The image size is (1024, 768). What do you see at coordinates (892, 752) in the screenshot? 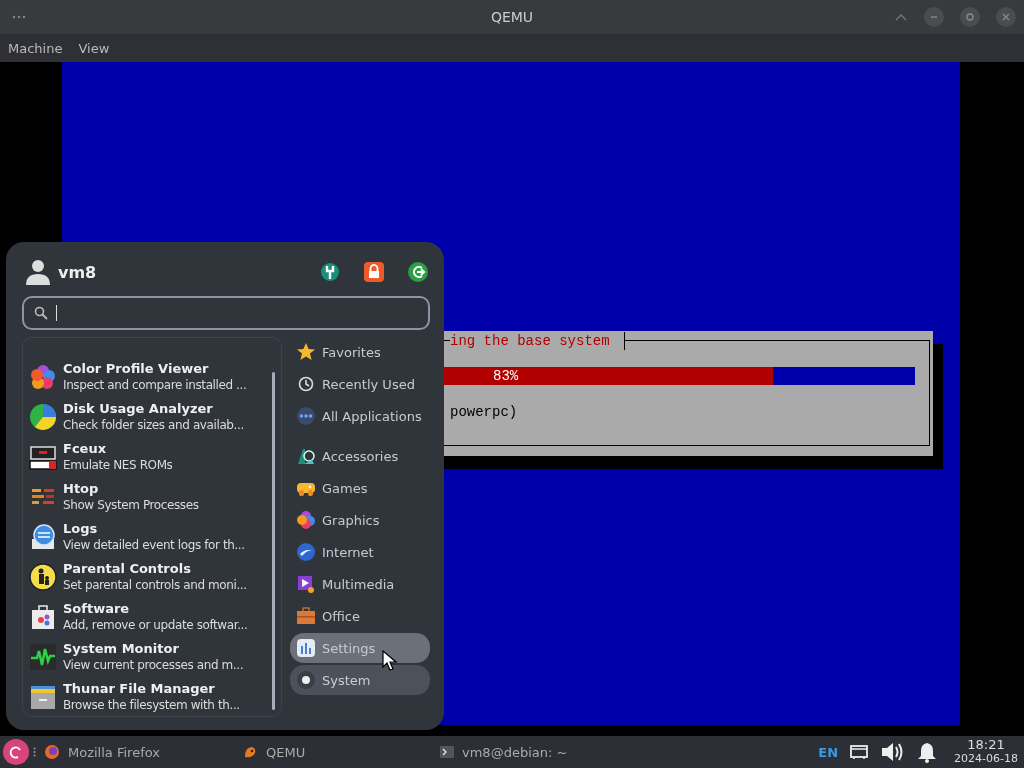
I see `volume-icon` at bounding box center [892, 752].